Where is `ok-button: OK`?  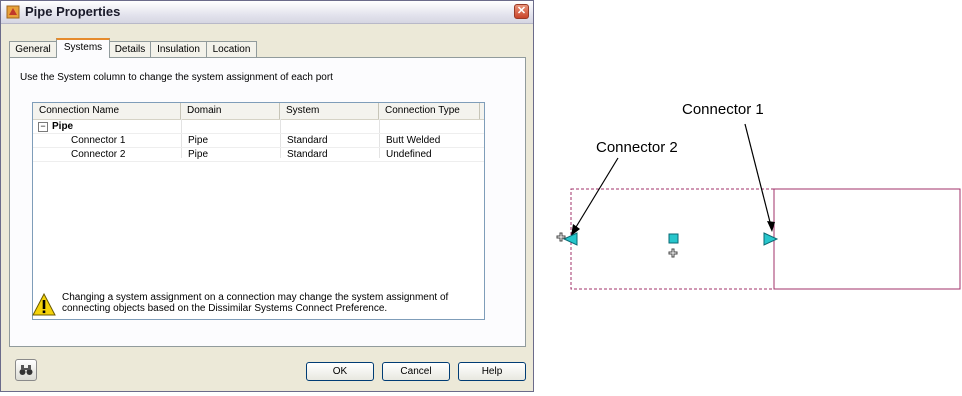
ok-button: OK is located at coordinates (340, 371).